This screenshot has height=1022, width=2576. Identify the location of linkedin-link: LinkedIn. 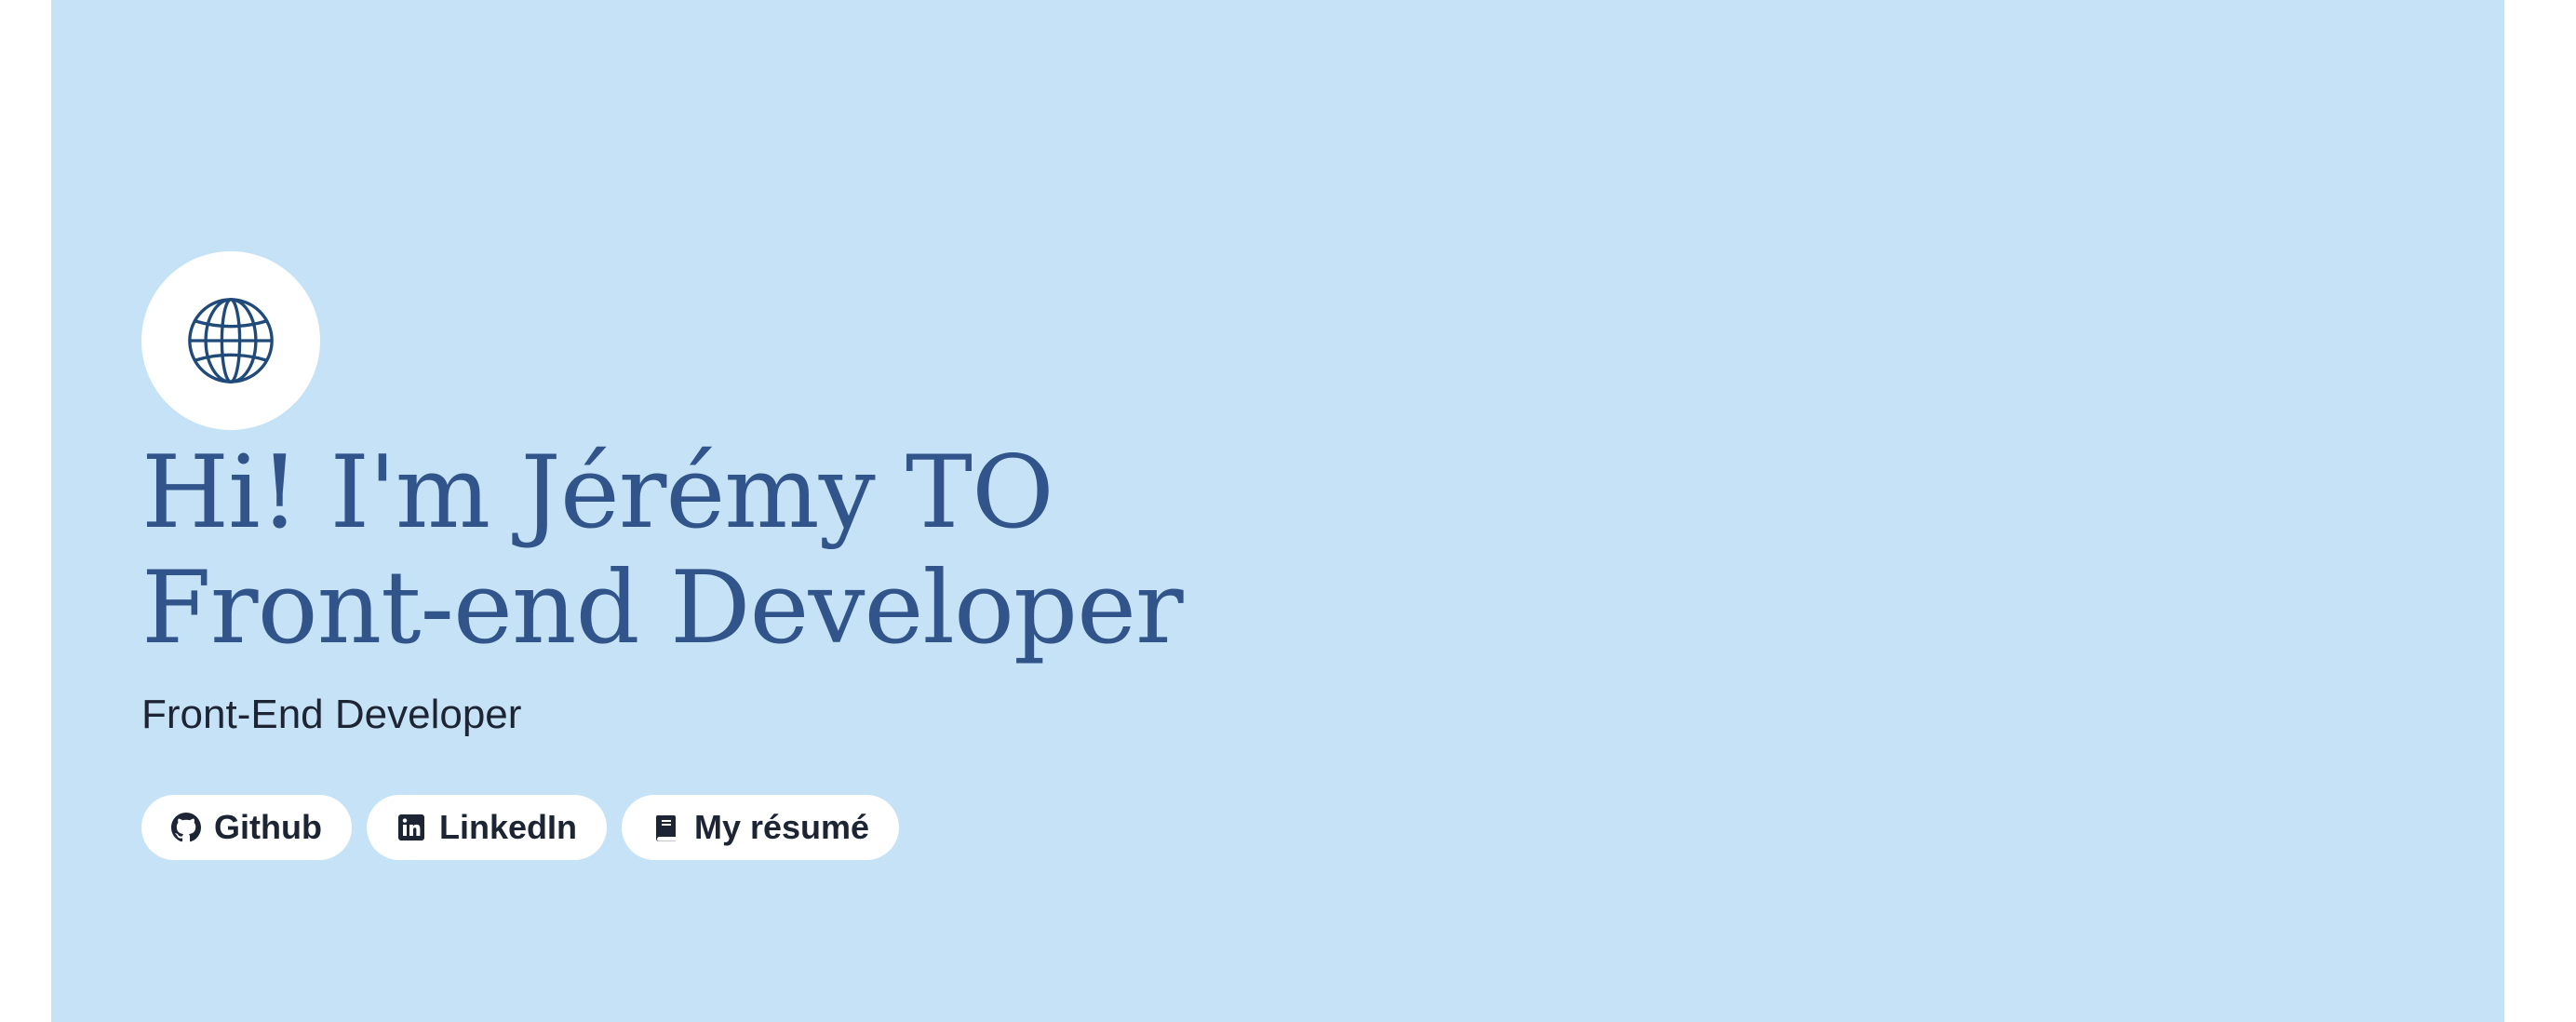
(486, 827).